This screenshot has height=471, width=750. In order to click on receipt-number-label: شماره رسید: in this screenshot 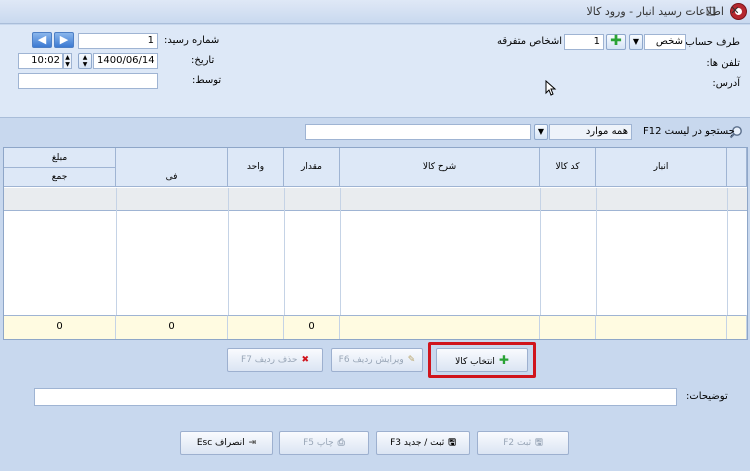, I will do `click(192, 40)`.